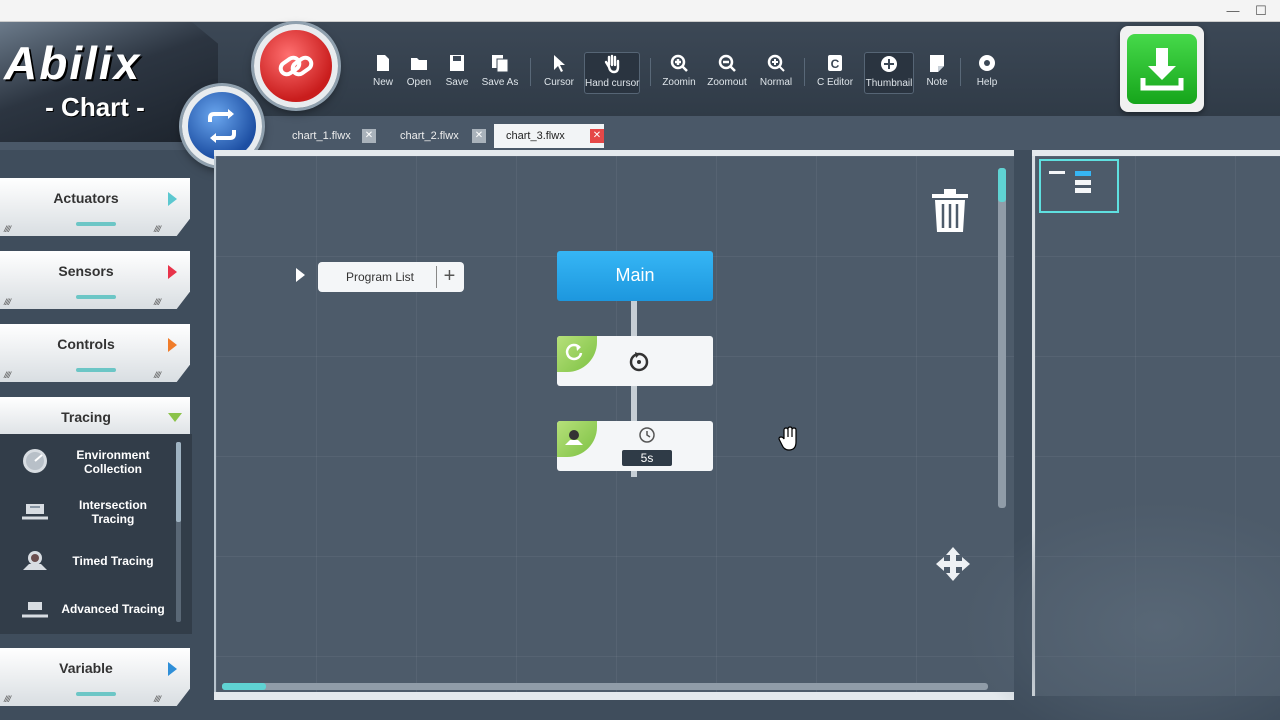 This screenshot has width=1280, height=720. I want to click on arrow-cursor-icon, so click(559, 63).